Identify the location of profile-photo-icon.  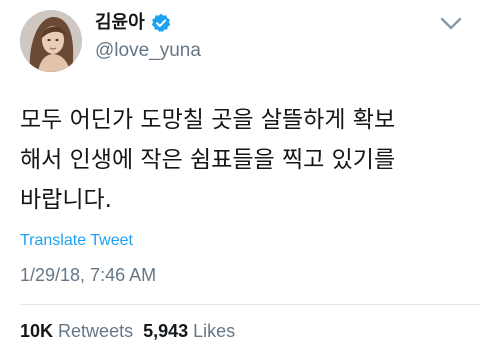
(51, 41).